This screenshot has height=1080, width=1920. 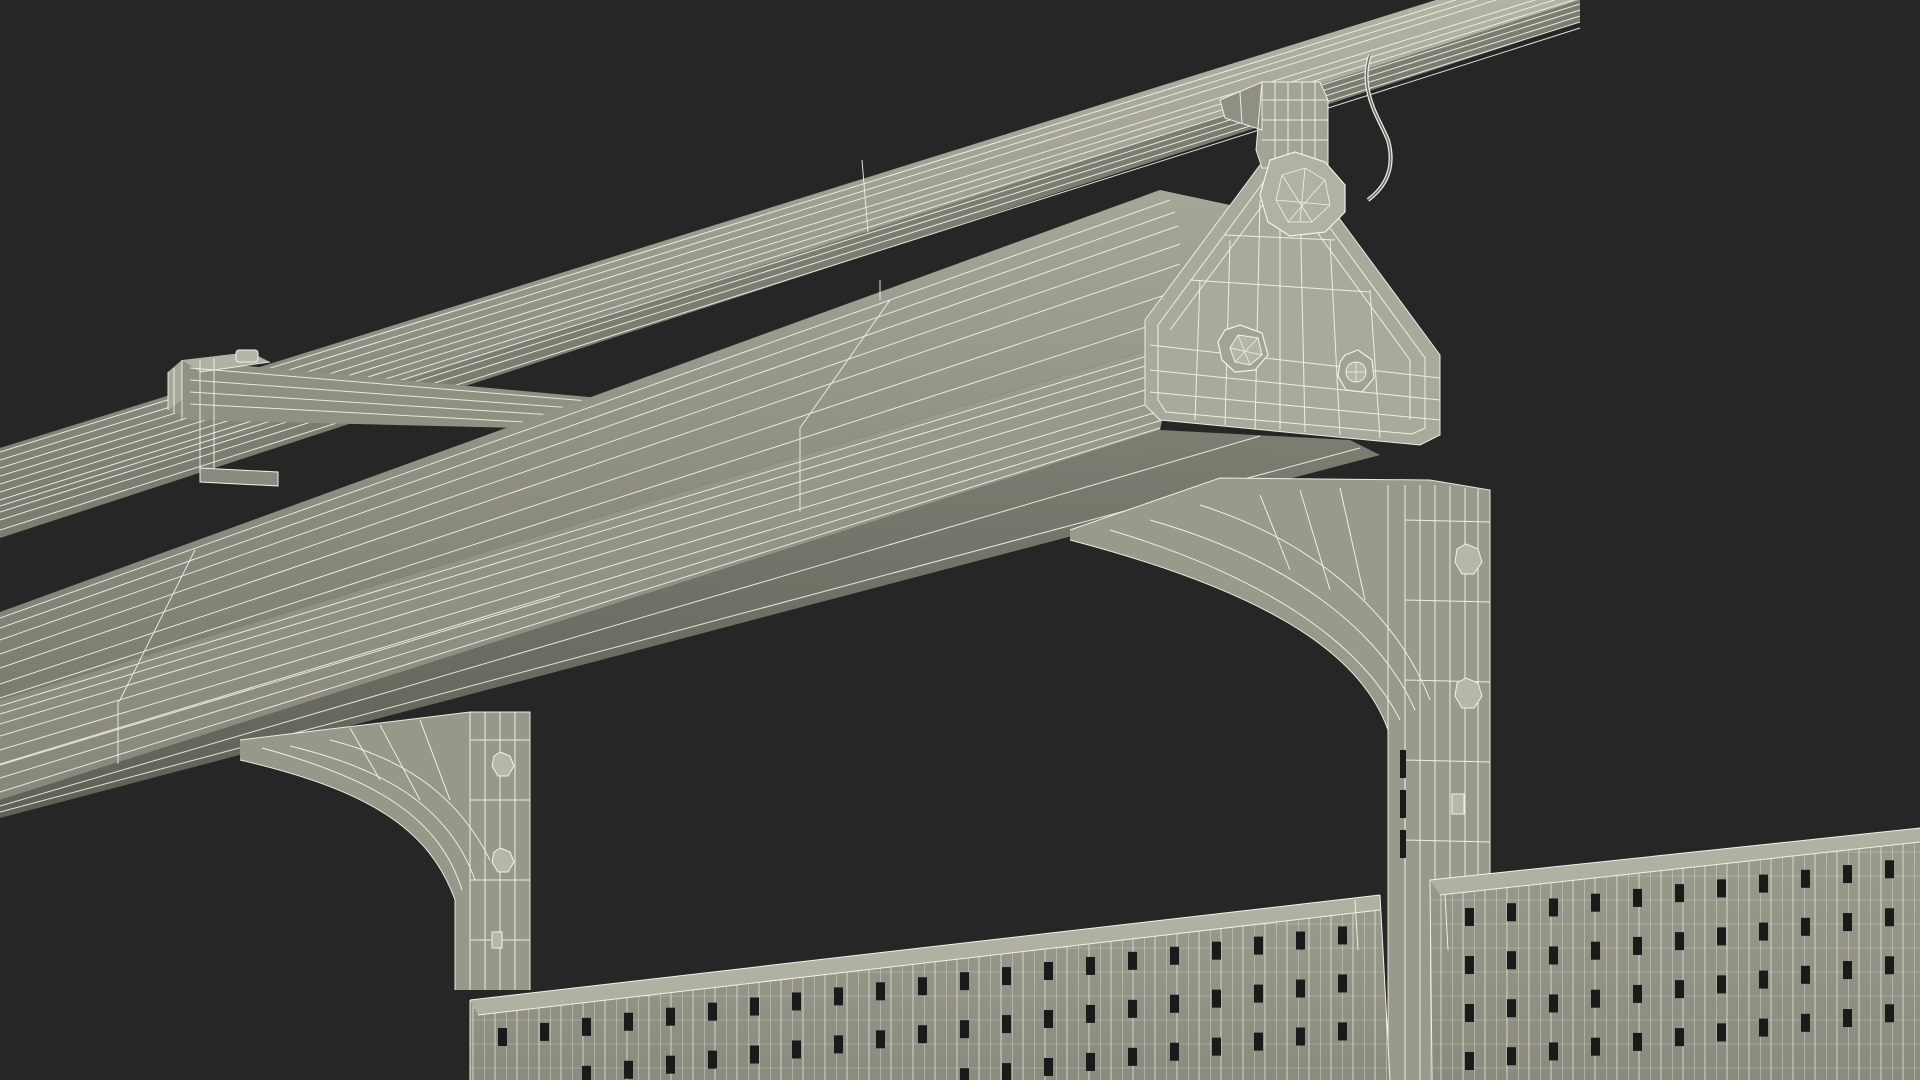 I want to click on support-bracket-left, so click(x=385, y=850).